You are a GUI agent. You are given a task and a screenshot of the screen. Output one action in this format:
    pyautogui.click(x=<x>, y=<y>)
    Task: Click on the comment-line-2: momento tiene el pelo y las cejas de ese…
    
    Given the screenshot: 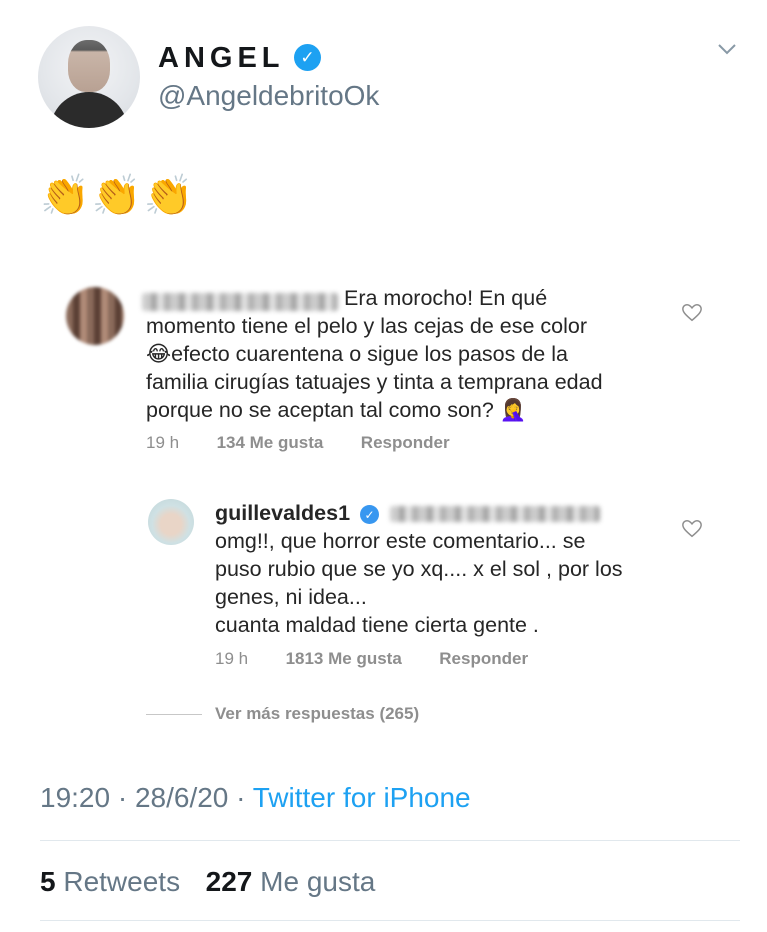 What is the action you would take?
    pyautogui.click(x=366, y=326)
    